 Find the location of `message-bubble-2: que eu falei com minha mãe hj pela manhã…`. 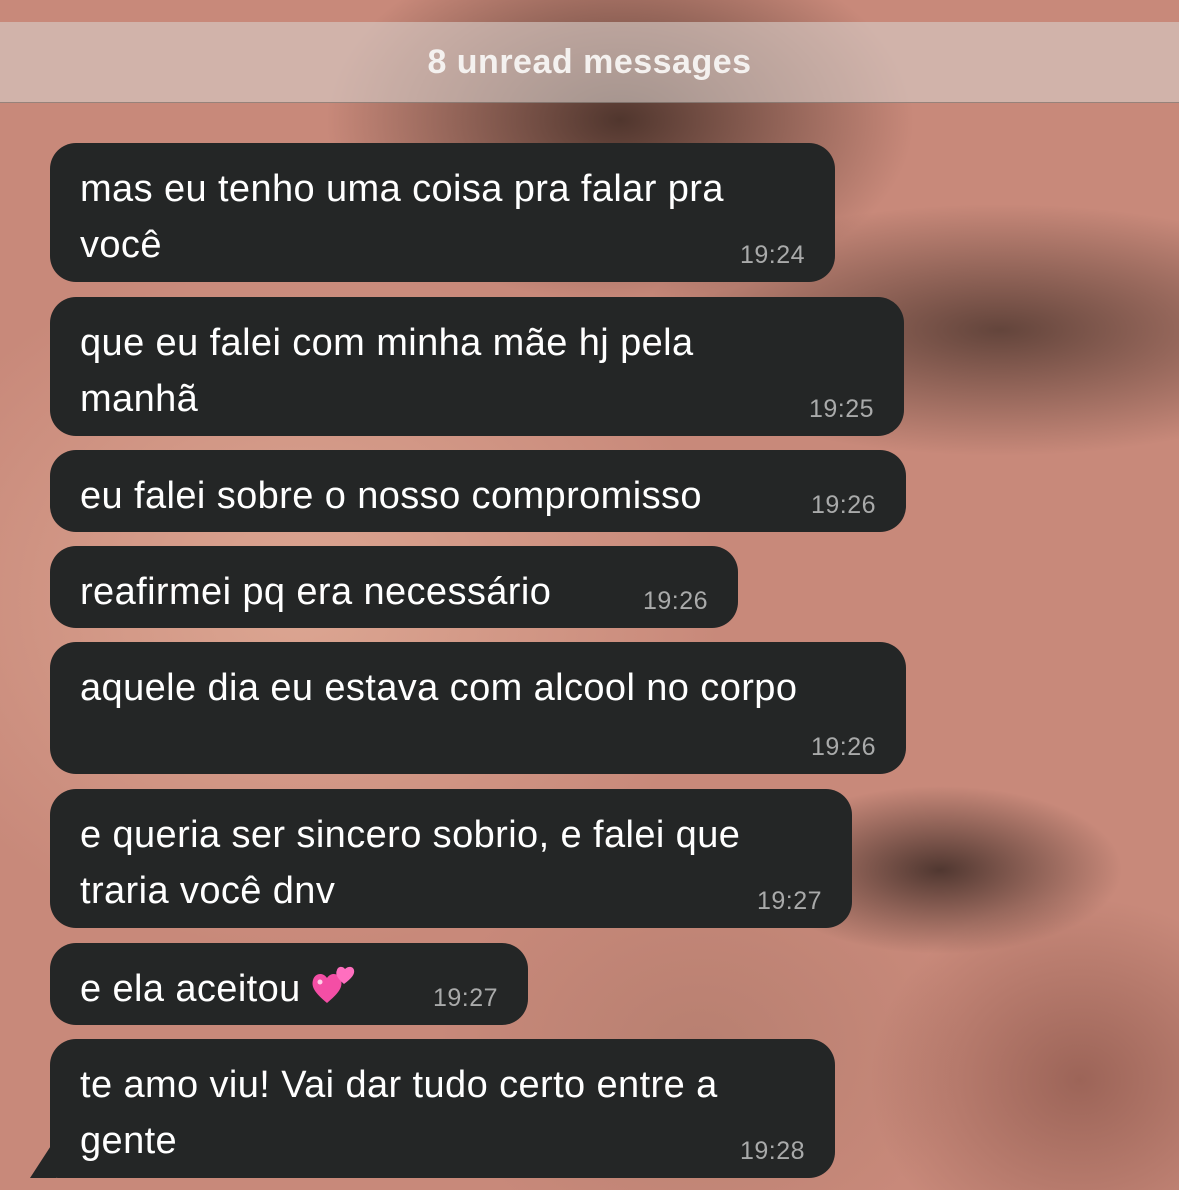

message-bubble-2: que eu falei com minha mãe hj pela manhã… is located at coordinates (477, 366).